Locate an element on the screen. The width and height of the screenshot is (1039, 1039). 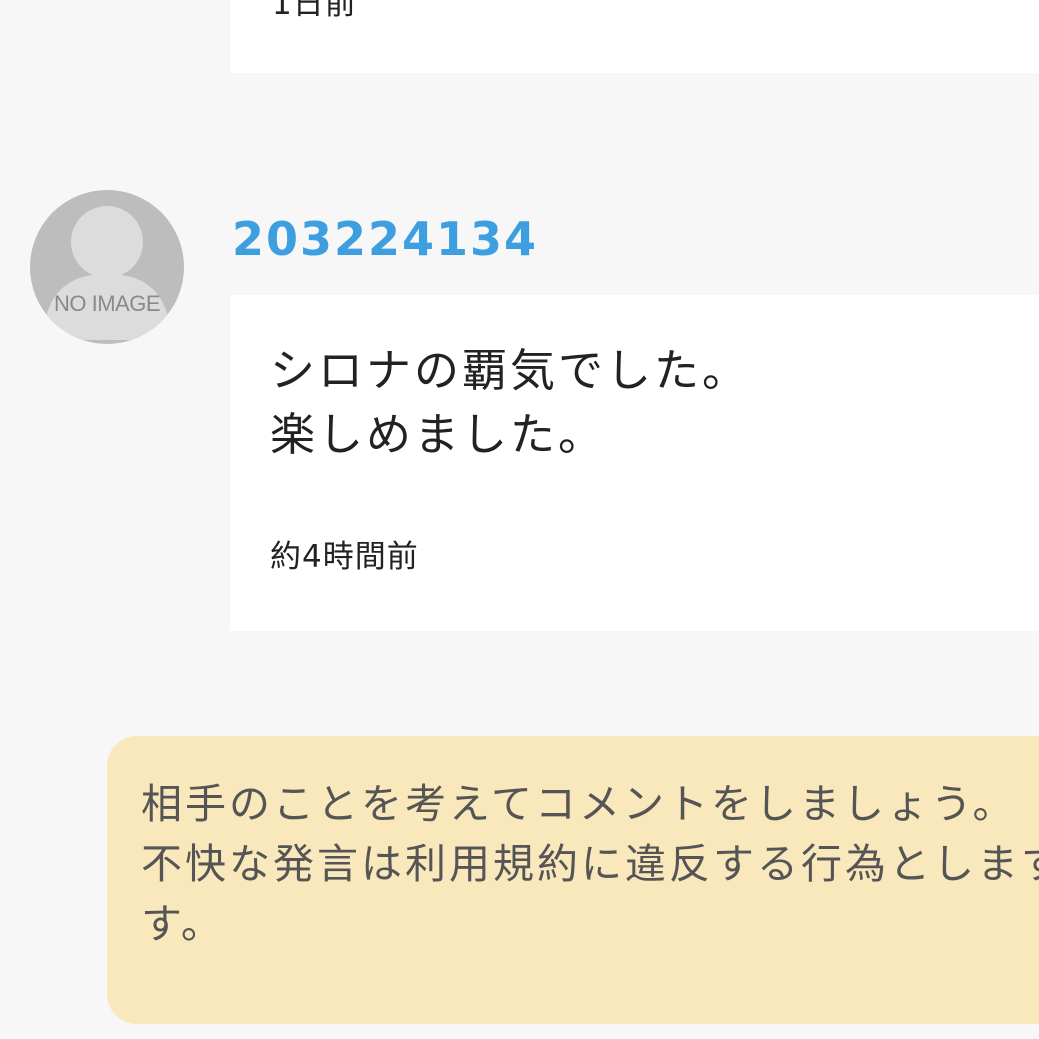
comment-time: 約4時間前 is located at coordinates (344, 557).